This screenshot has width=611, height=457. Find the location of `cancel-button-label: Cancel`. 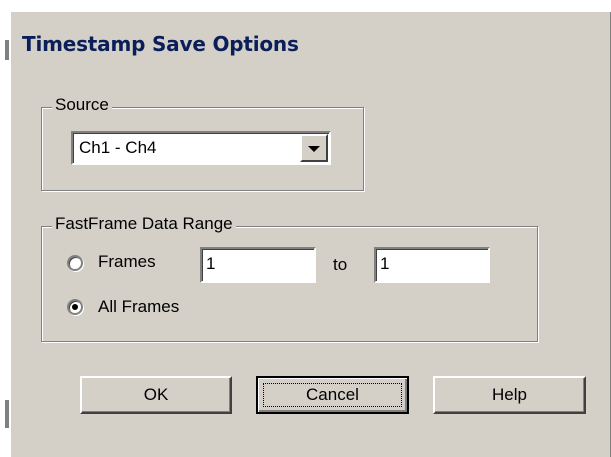

cancel-button-label: Cancel is located at coordinates (332, 394).